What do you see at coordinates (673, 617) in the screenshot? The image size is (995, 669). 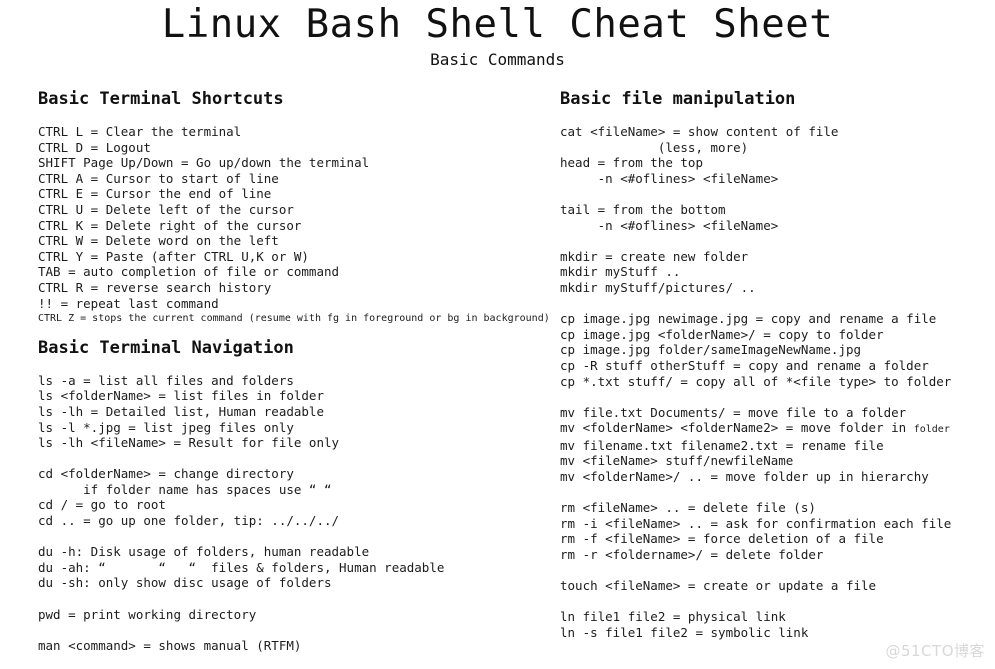 I see `command-line: ln file1 file2 = physical link` at bounding box center [673, 617].